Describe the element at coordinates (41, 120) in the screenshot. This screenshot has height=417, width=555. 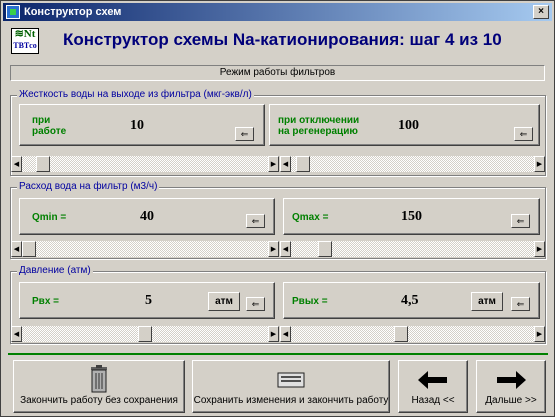
I see `hardness-work-label-1: при` at that location.